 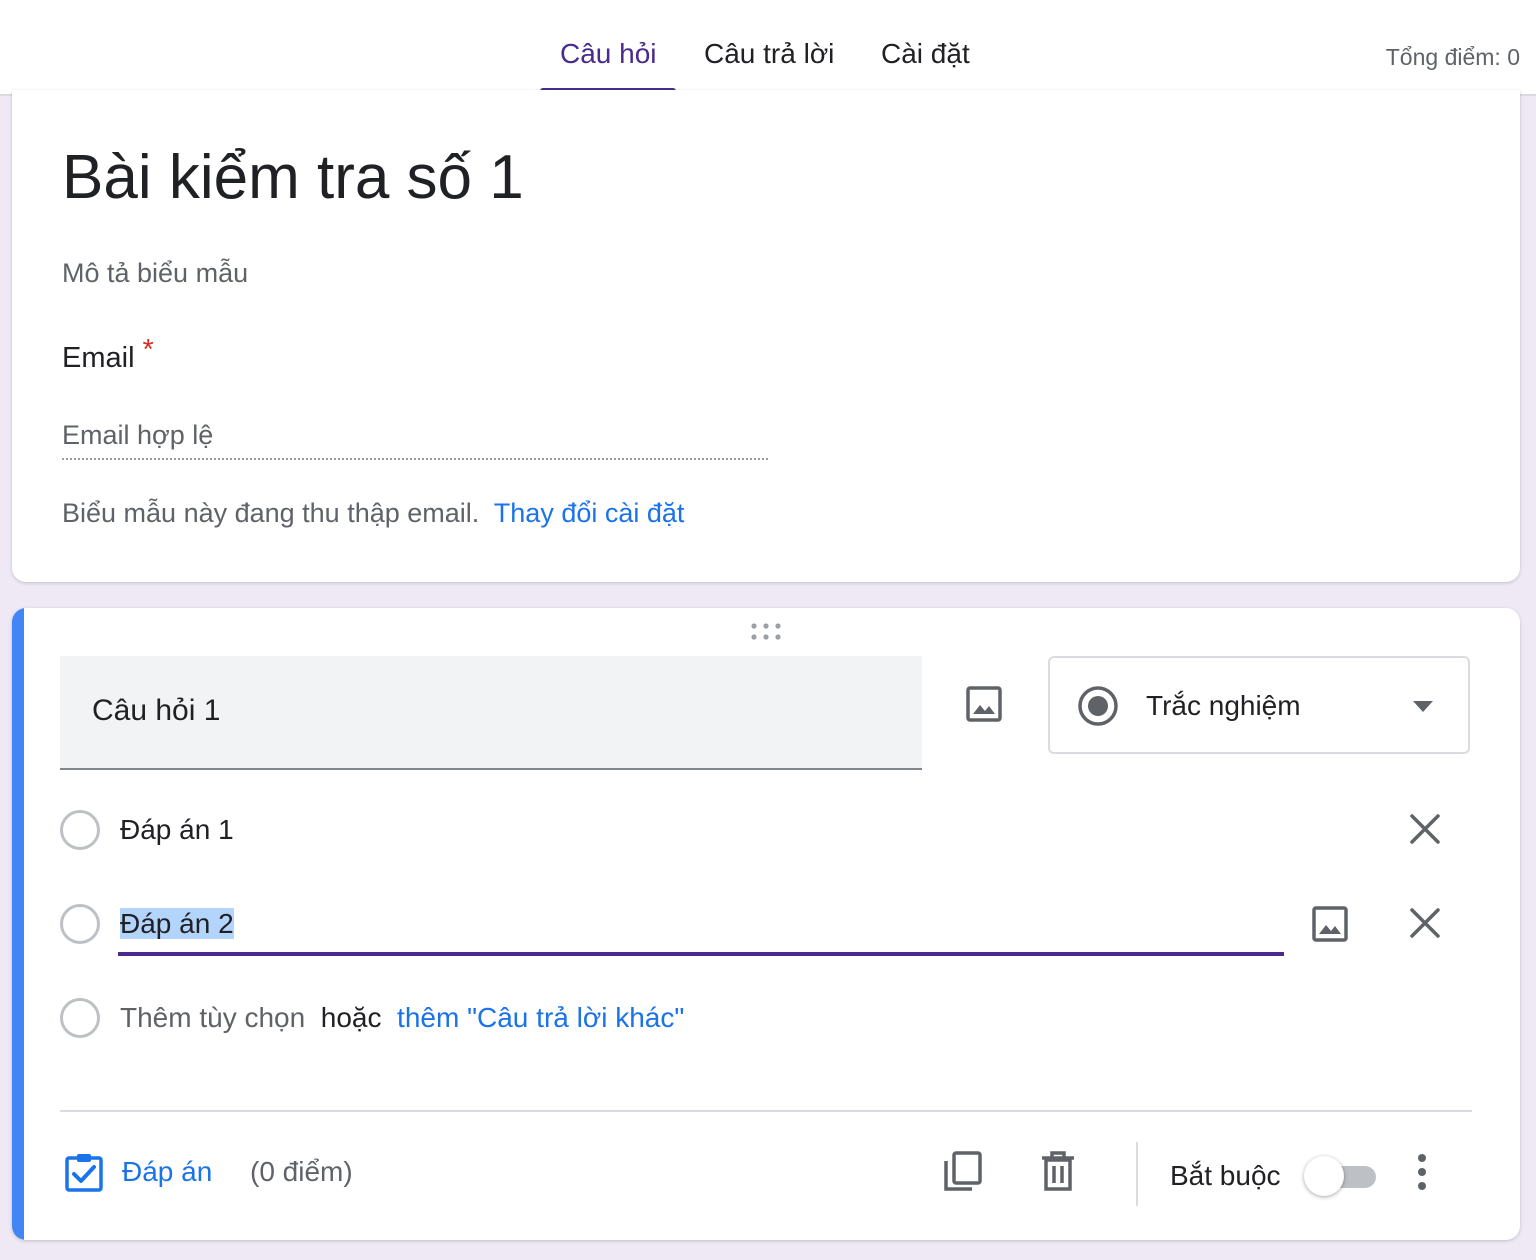 I want to click on email-label: Email *, so click(x=108, y=354).